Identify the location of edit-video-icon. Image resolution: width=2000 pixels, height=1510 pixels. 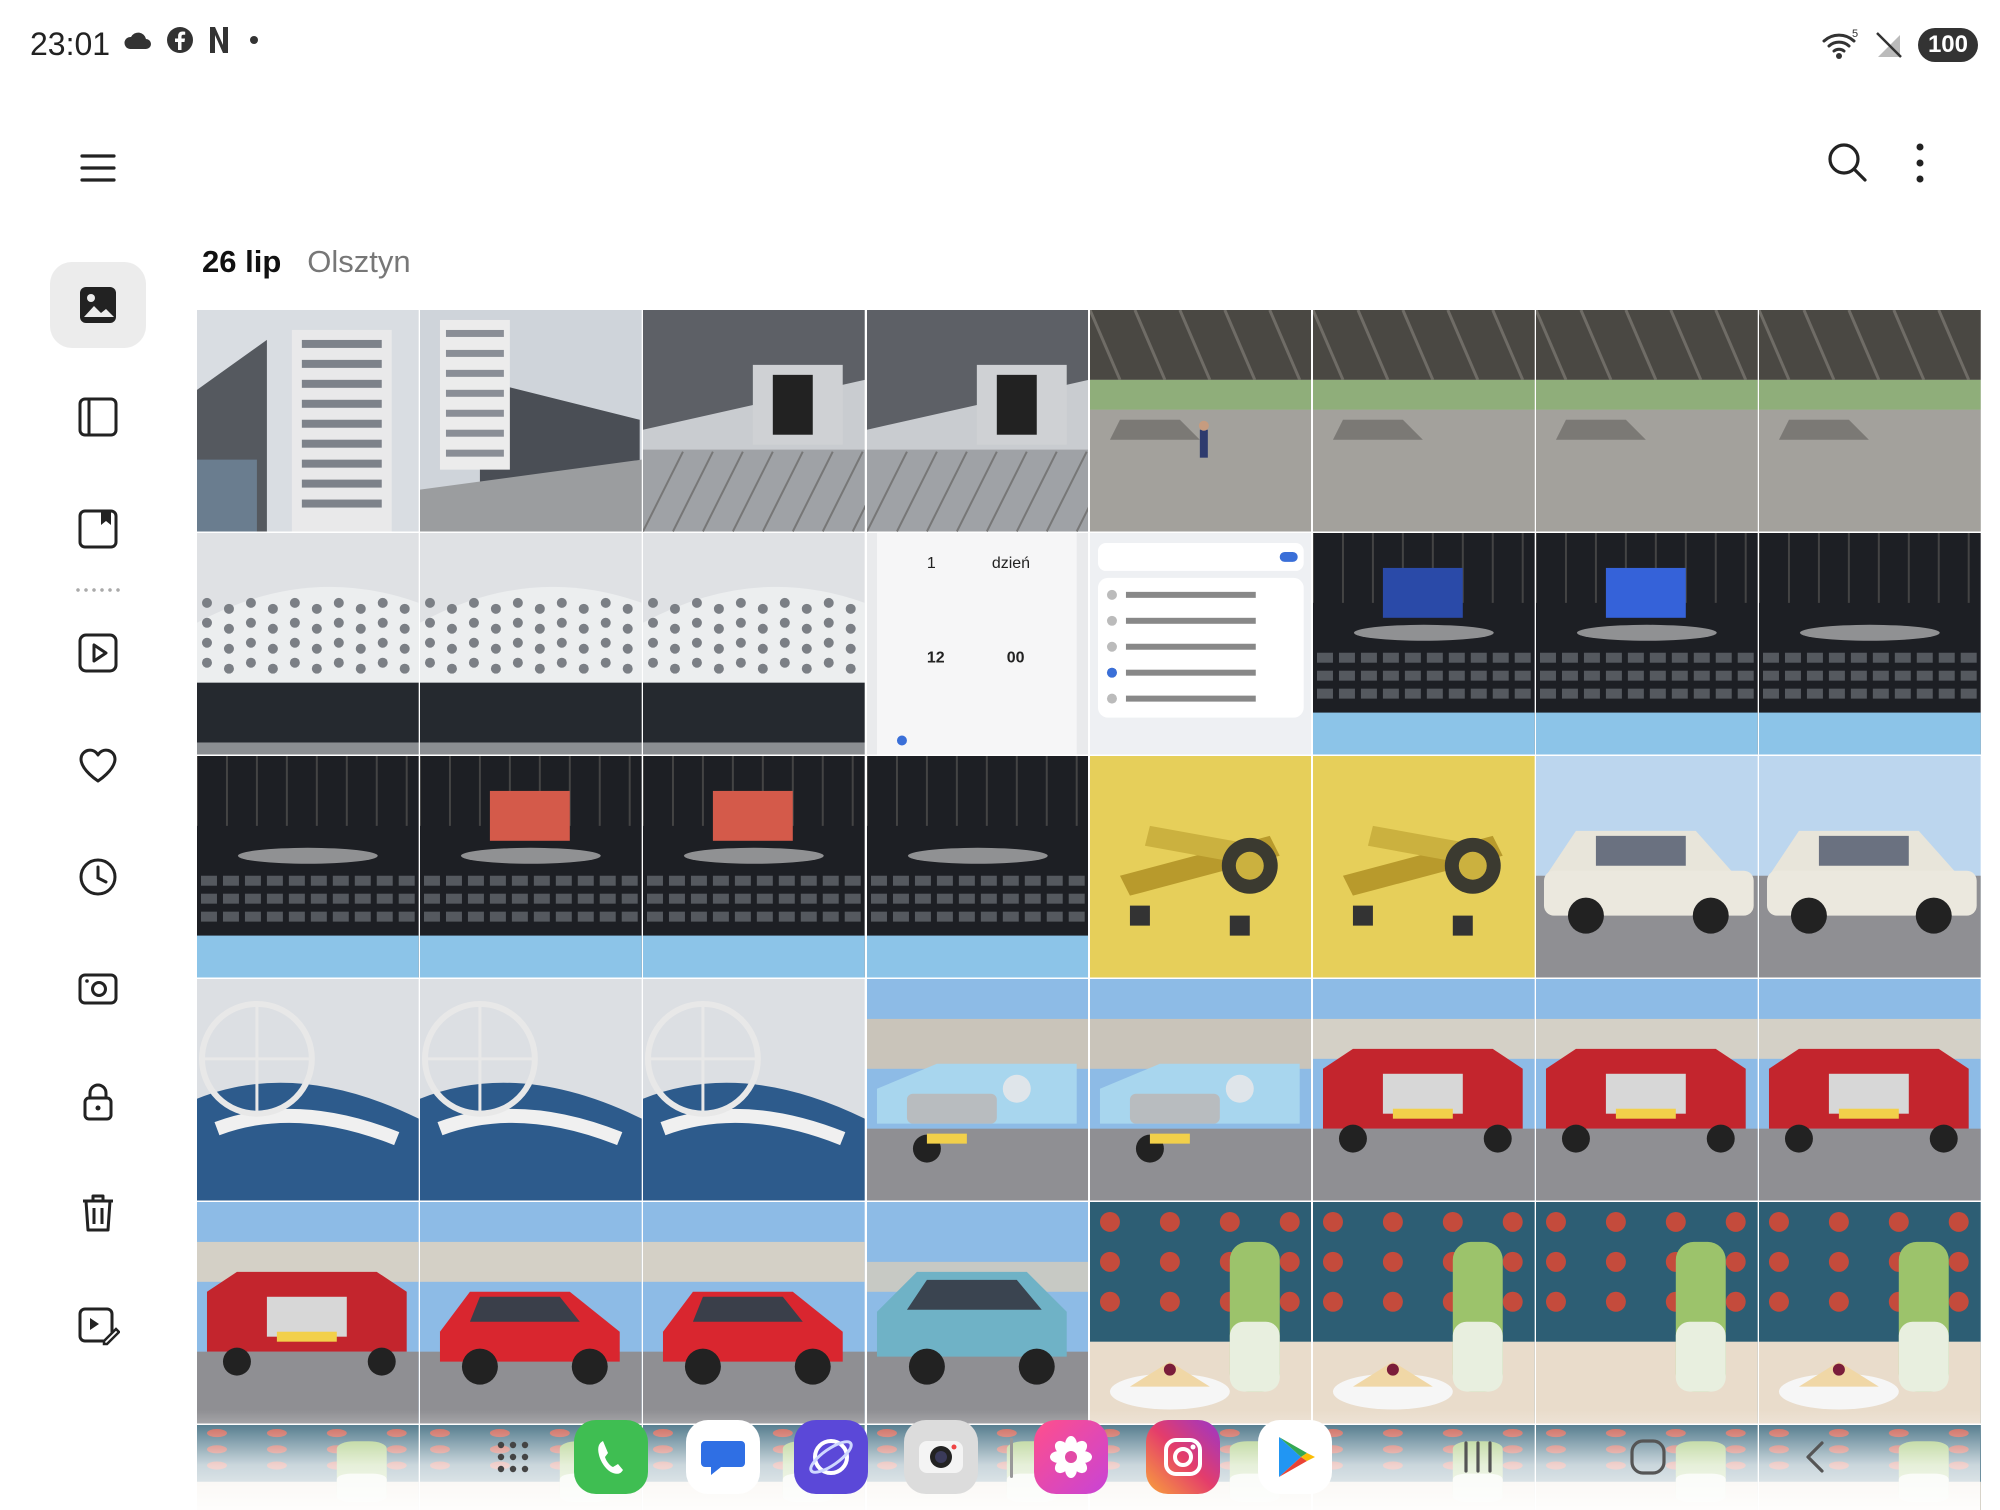
(99, 1326).